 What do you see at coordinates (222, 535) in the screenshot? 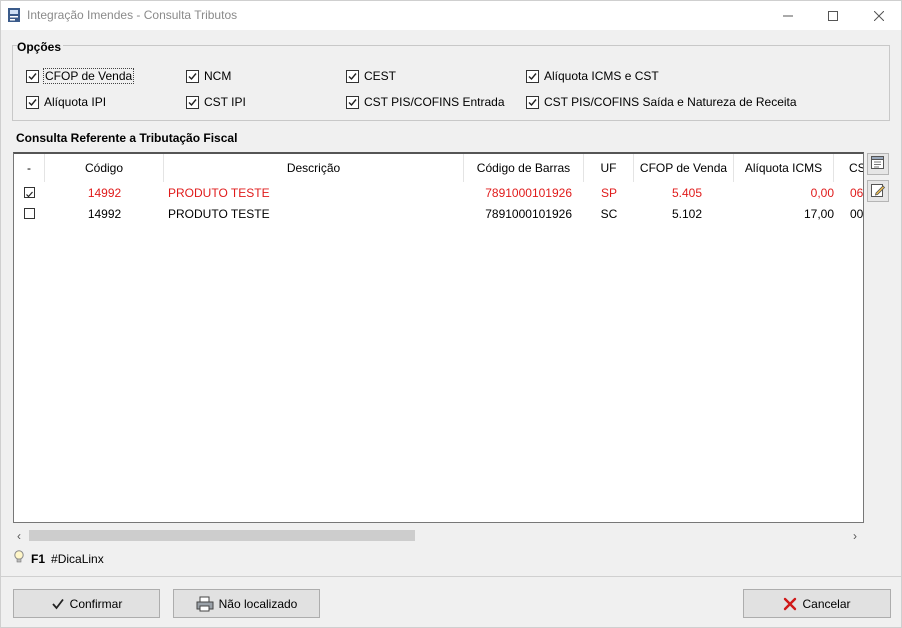
I see `scrollbar-thumb` at bounding box center [222, 535].